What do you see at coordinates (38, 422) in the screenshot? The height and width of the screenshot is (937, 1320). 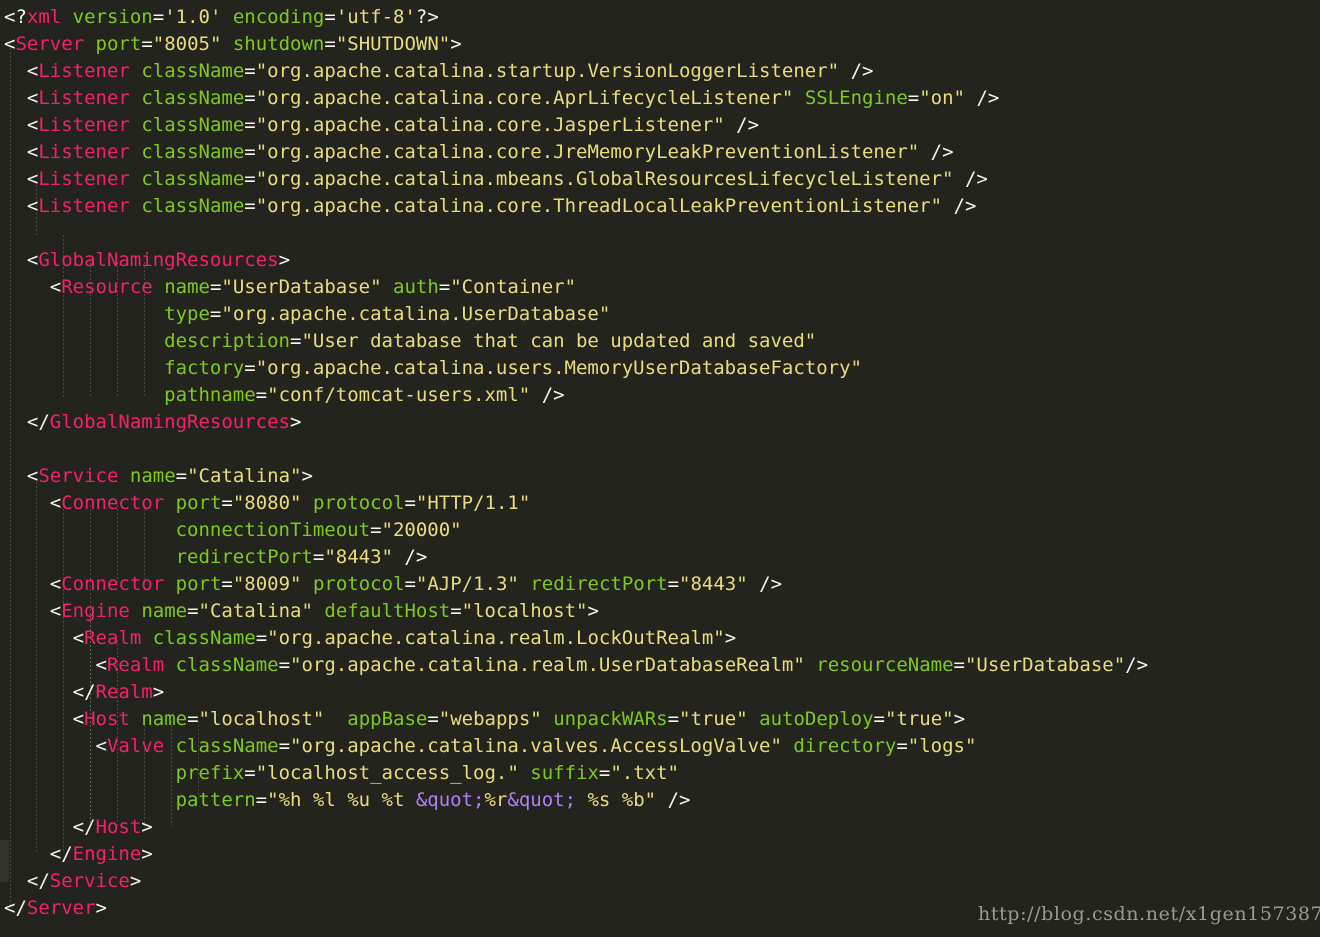 I see `token-pun: </` at bounding box center [38, 422].